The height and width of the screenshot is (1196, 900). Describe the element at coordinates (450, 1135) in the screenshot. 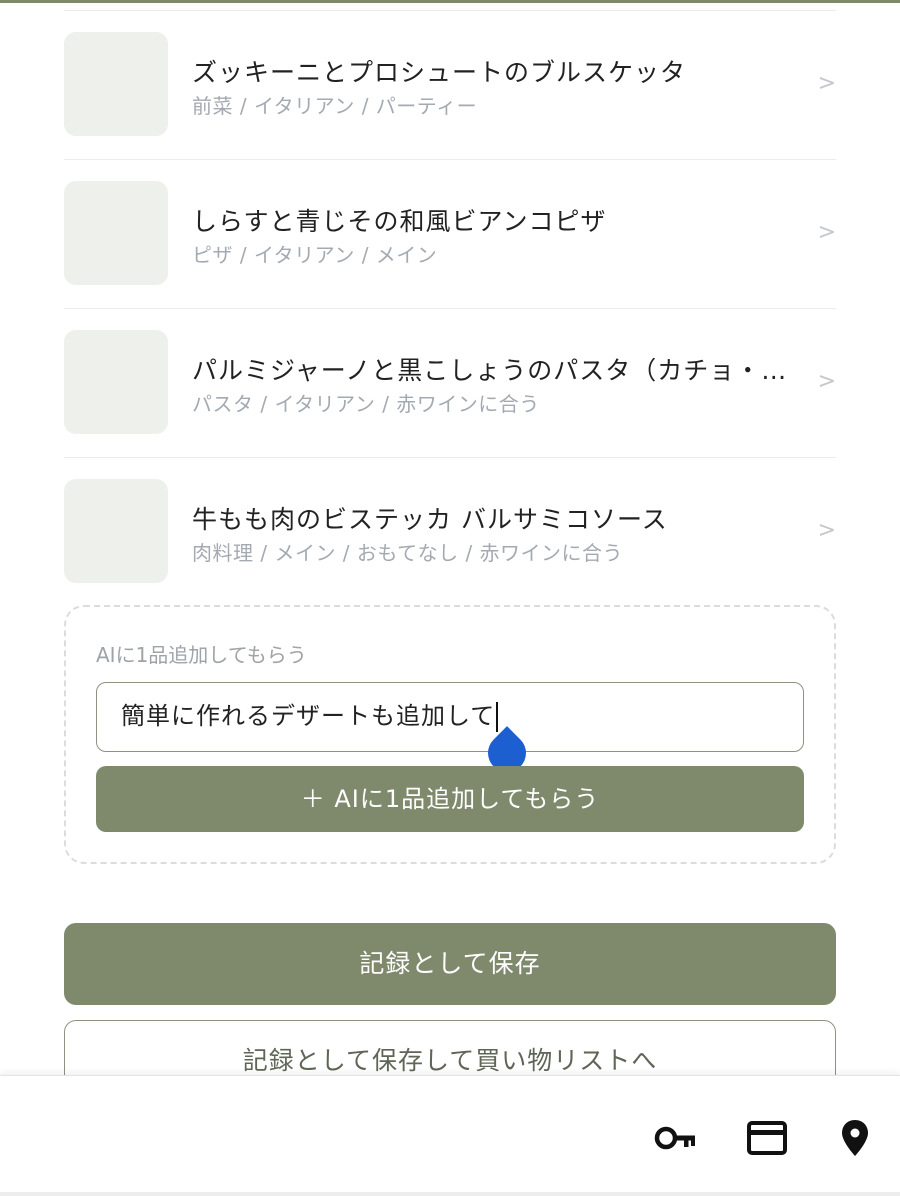

I see `bottom-toolbar` at that location.